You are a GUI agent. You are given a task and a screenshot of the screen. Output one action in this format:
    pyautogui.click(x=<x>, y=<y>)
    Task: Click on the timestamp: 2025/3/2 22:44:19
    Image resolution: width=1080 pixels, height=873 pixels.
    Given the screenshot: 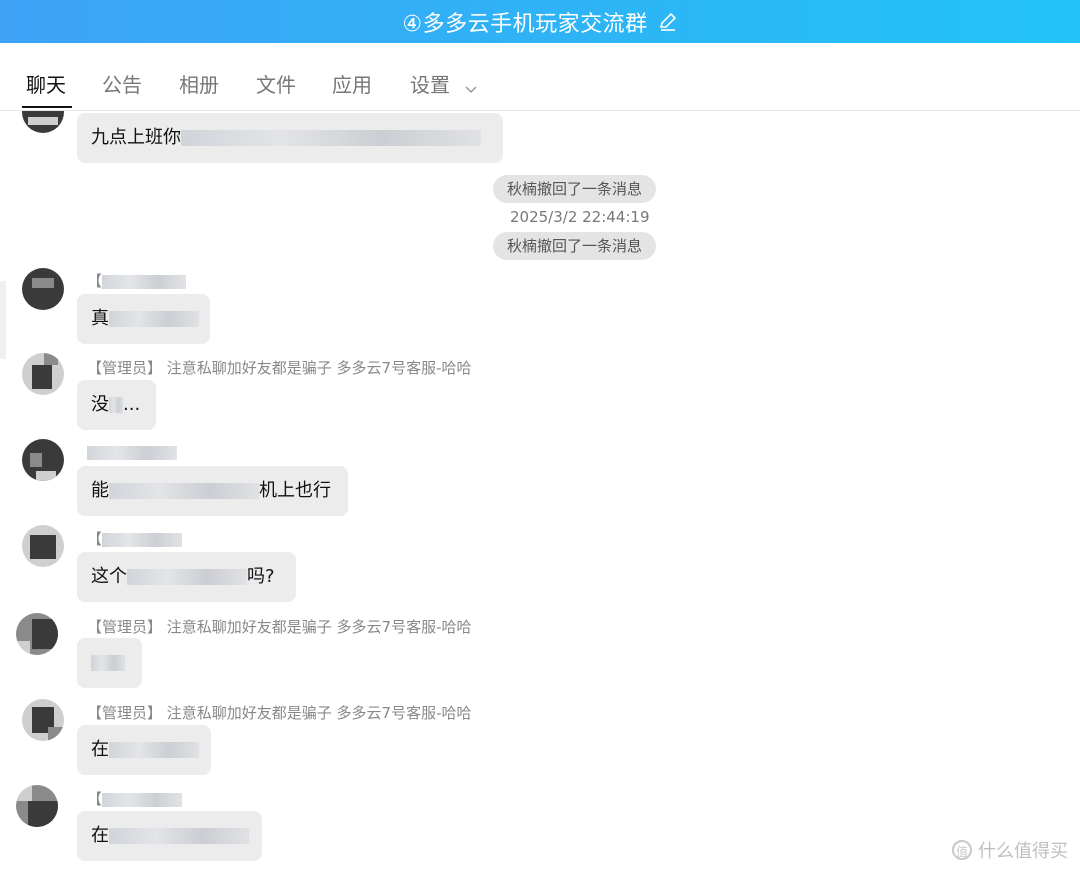 What is the action you would take?
    pyautogui.click(x=580, y=217)
    